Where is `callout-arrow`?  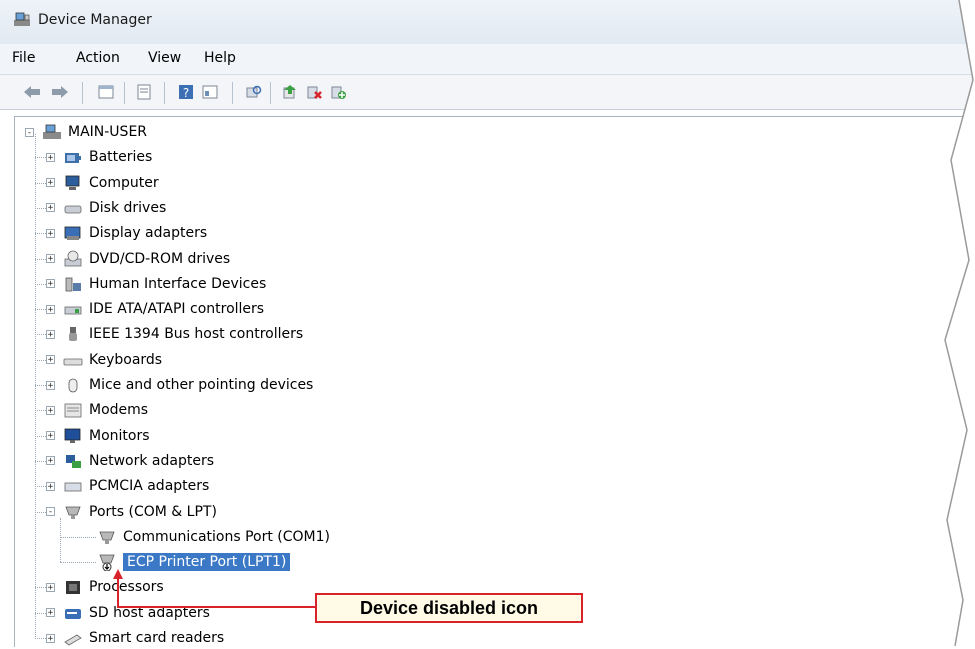 callout-arrow is located at coordinates (214, 588).